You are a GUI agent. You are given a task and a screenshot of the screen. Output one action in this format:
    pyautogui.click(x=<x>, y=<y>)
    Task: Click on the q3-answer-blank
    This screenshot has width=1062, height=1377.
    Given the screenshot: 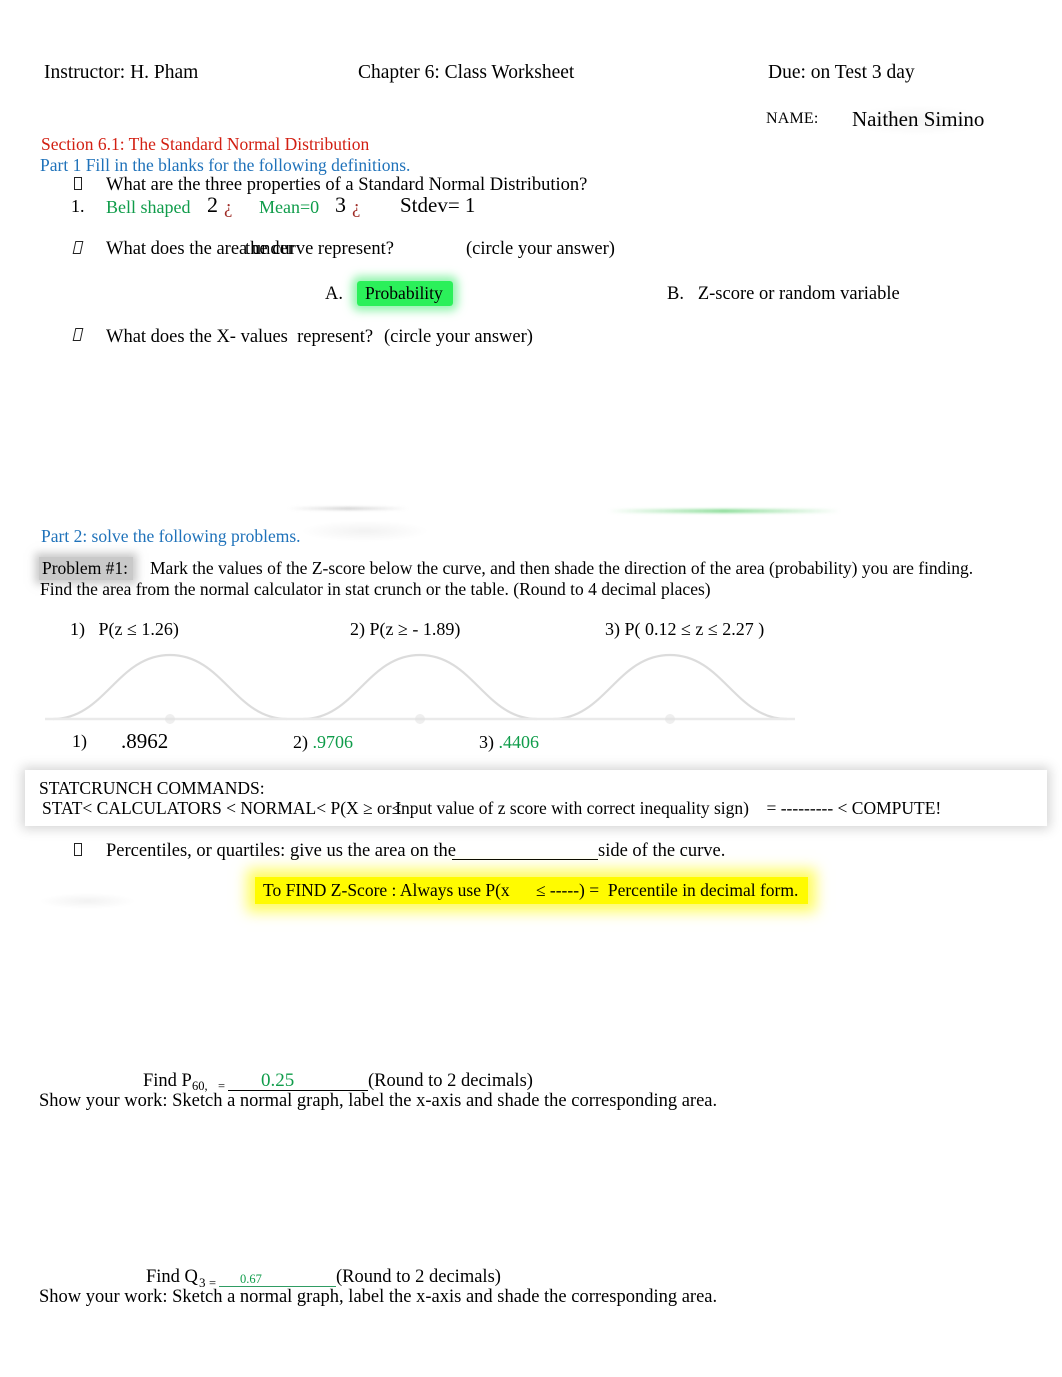 What is the action you would take?
    pyautogui.click(x=277, y=1277)
    